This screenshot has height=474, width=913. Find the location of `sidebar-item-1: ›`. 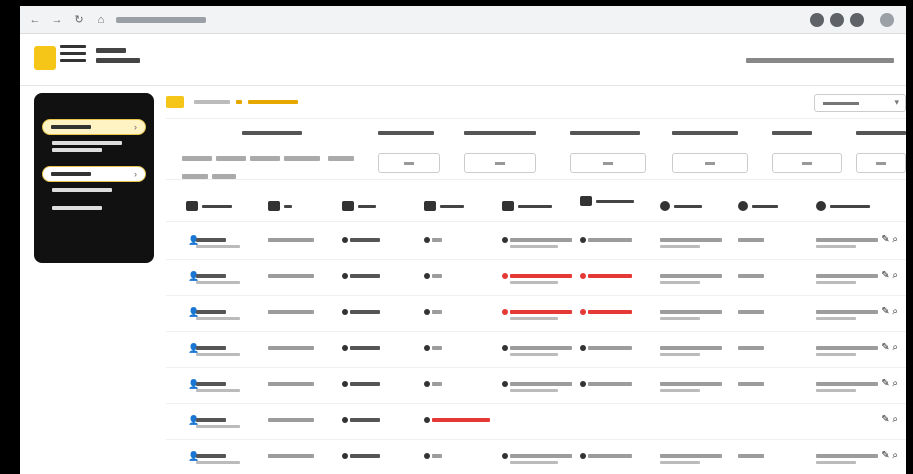

sidebar-item-1: › is located at coordinates (94, 127).